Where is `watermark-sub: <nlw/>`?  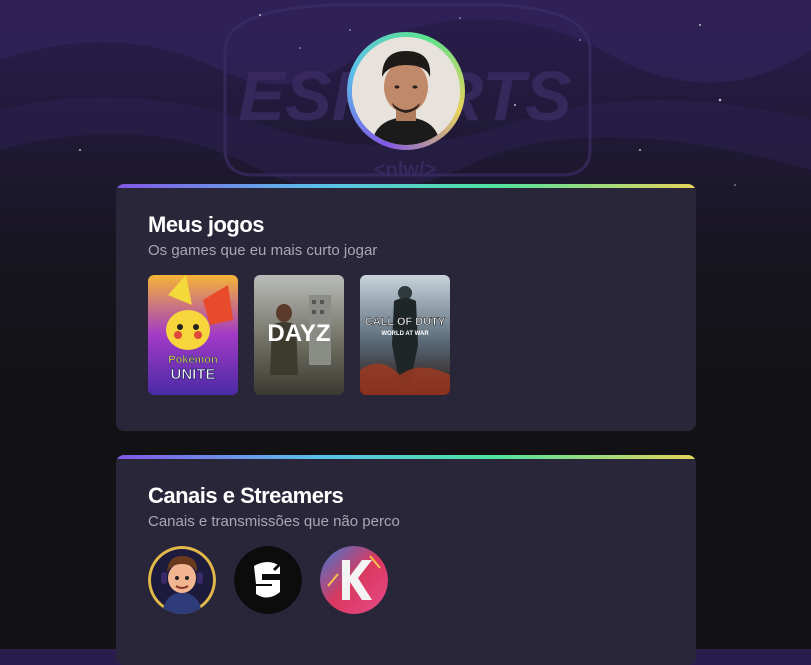 watermark-sub: <nlw/> is located at coordinates (405, 170).